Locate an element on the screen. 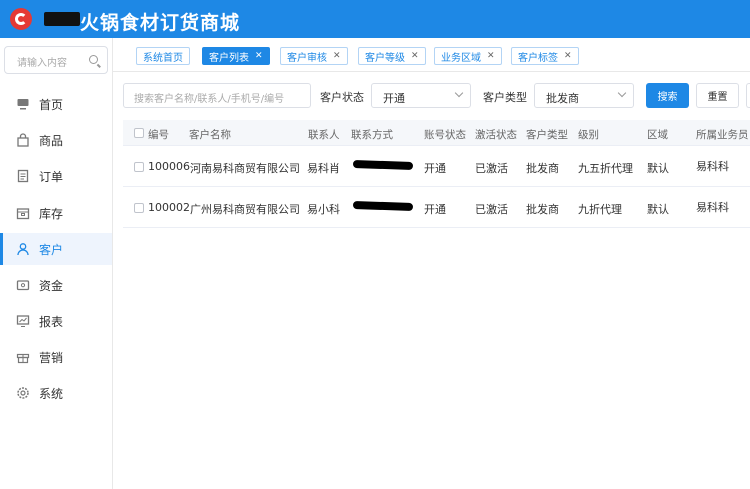  sidebar-item-reports: 报表 is located at coordinates (56, 321).